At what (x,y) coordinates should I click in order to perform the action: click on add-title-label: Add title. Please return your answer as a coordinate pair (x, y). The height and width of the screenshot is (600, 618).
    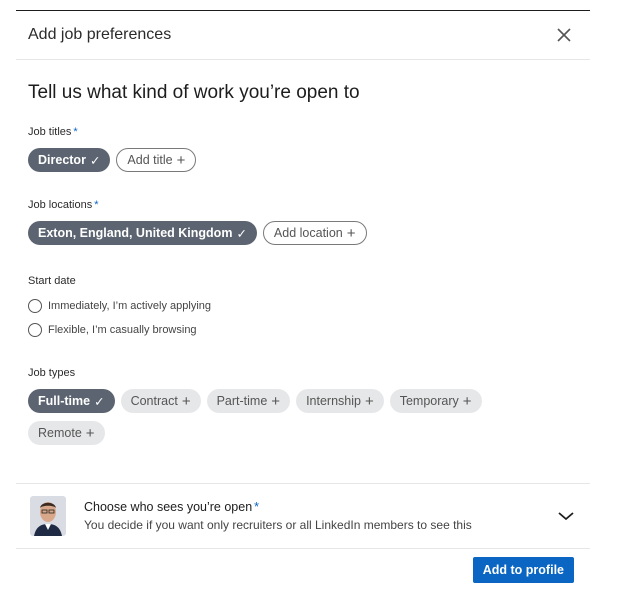
    Looking at the image, I should click on (150, 160).